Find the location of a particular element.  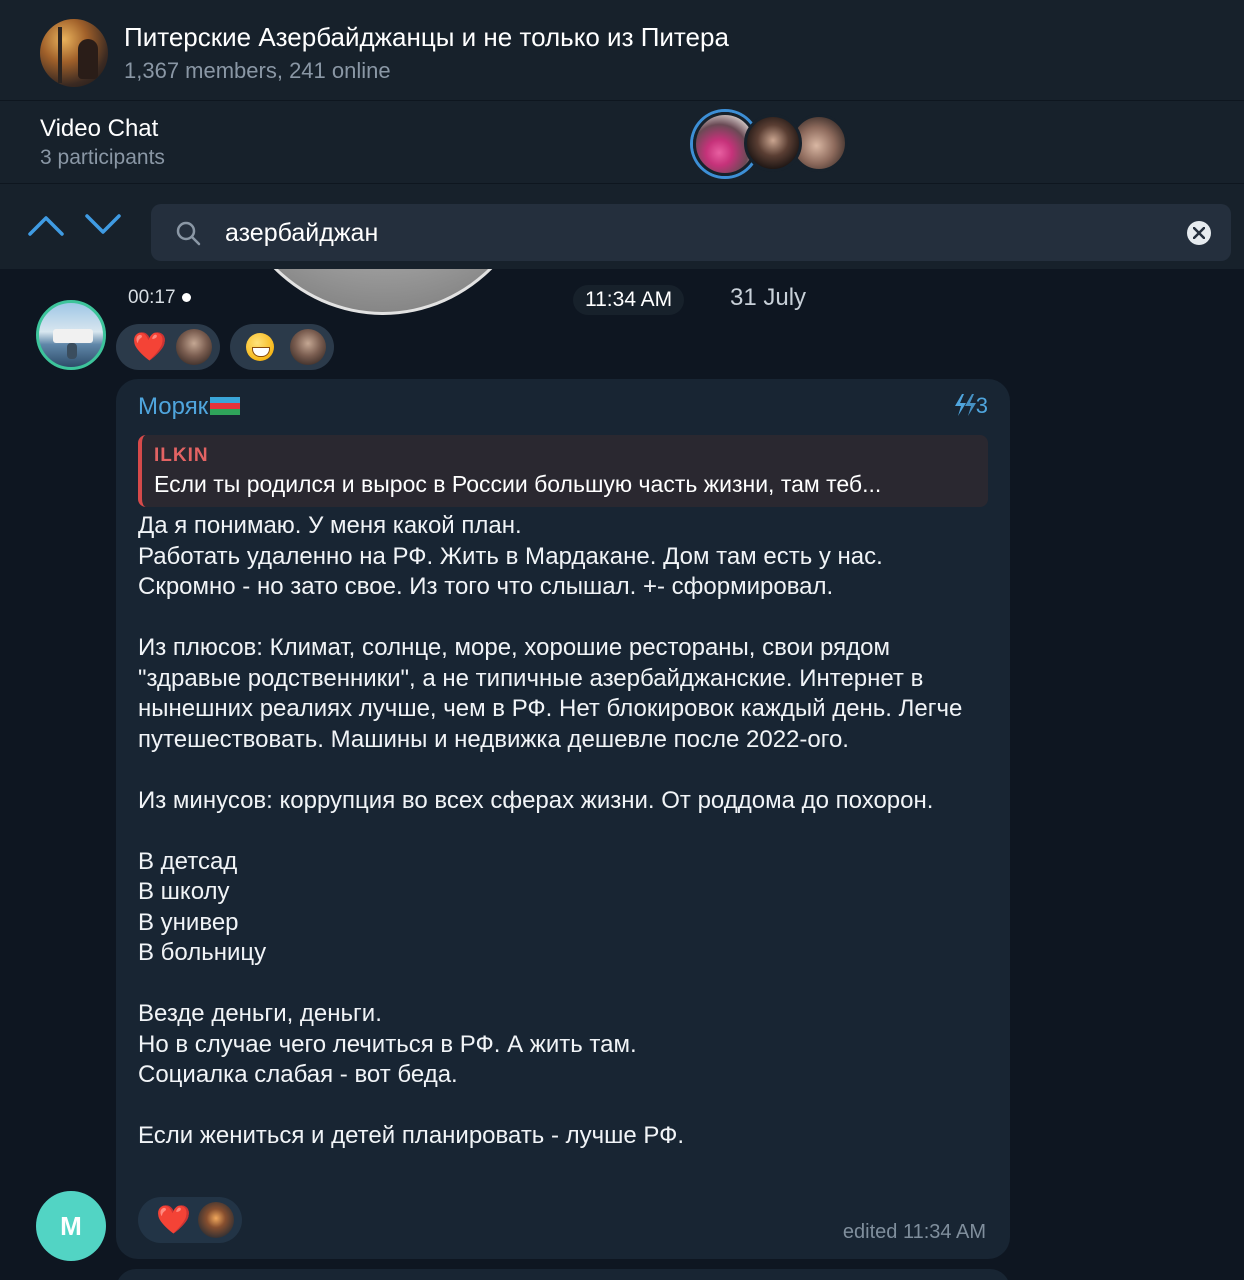

boost-badge: 3 is located at coordinates (970, 406).